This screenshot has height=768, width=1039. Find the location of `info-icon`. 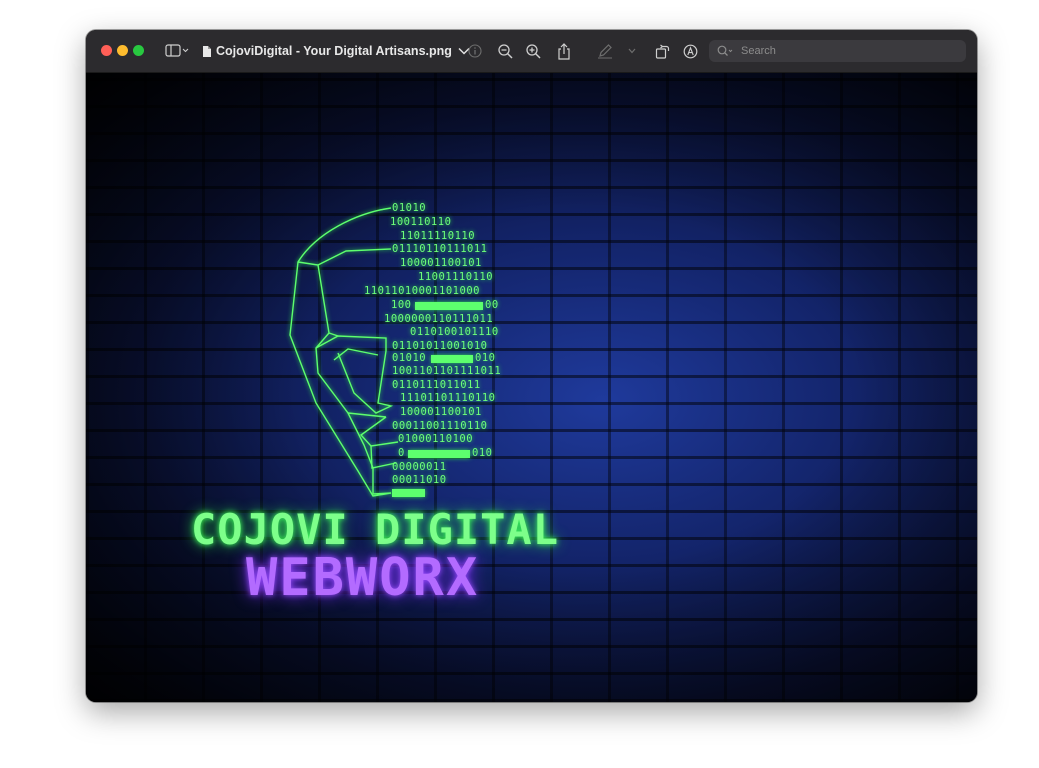

info-icon is located at coordinates (475, 51).